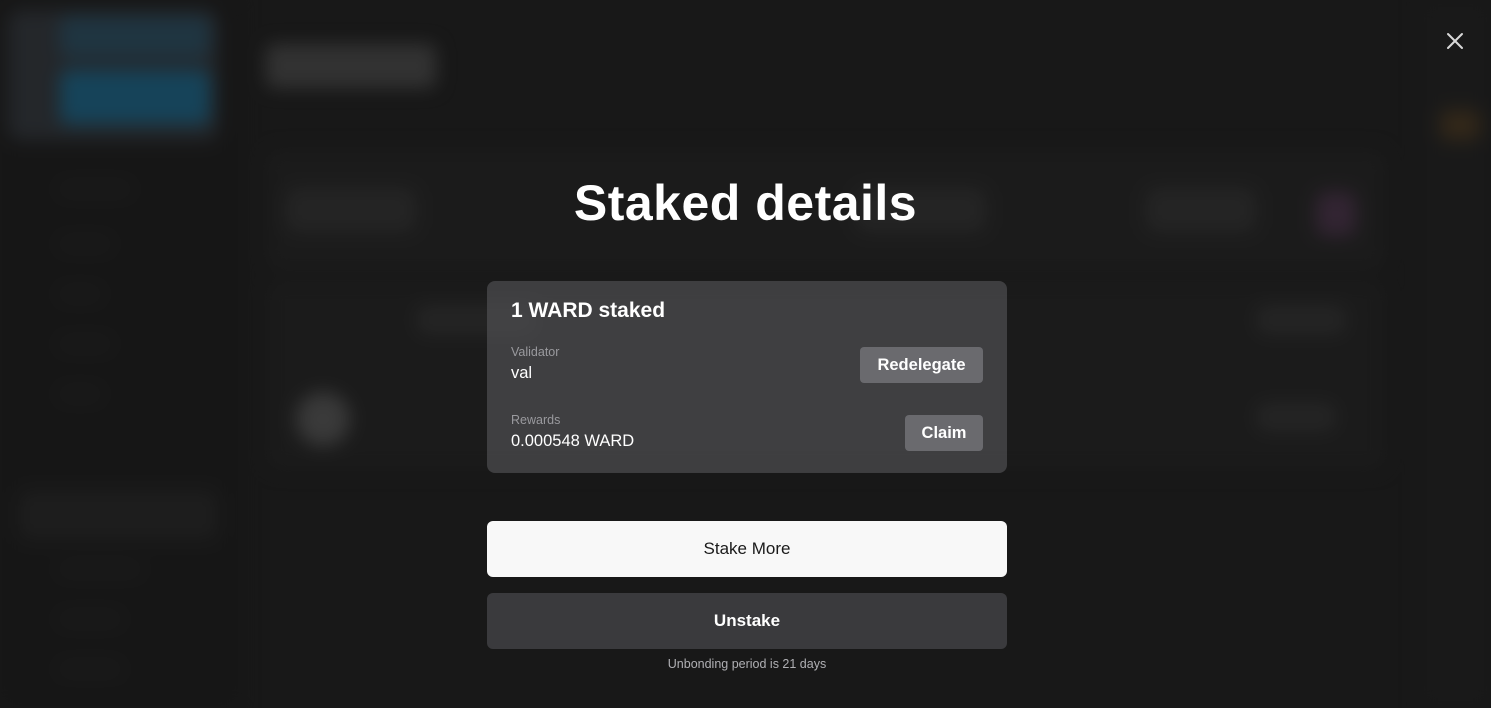  What do you see at coordinates (1455, 41) in the screenshot?
I see `close-icon` at bounding box center [1455, 41].